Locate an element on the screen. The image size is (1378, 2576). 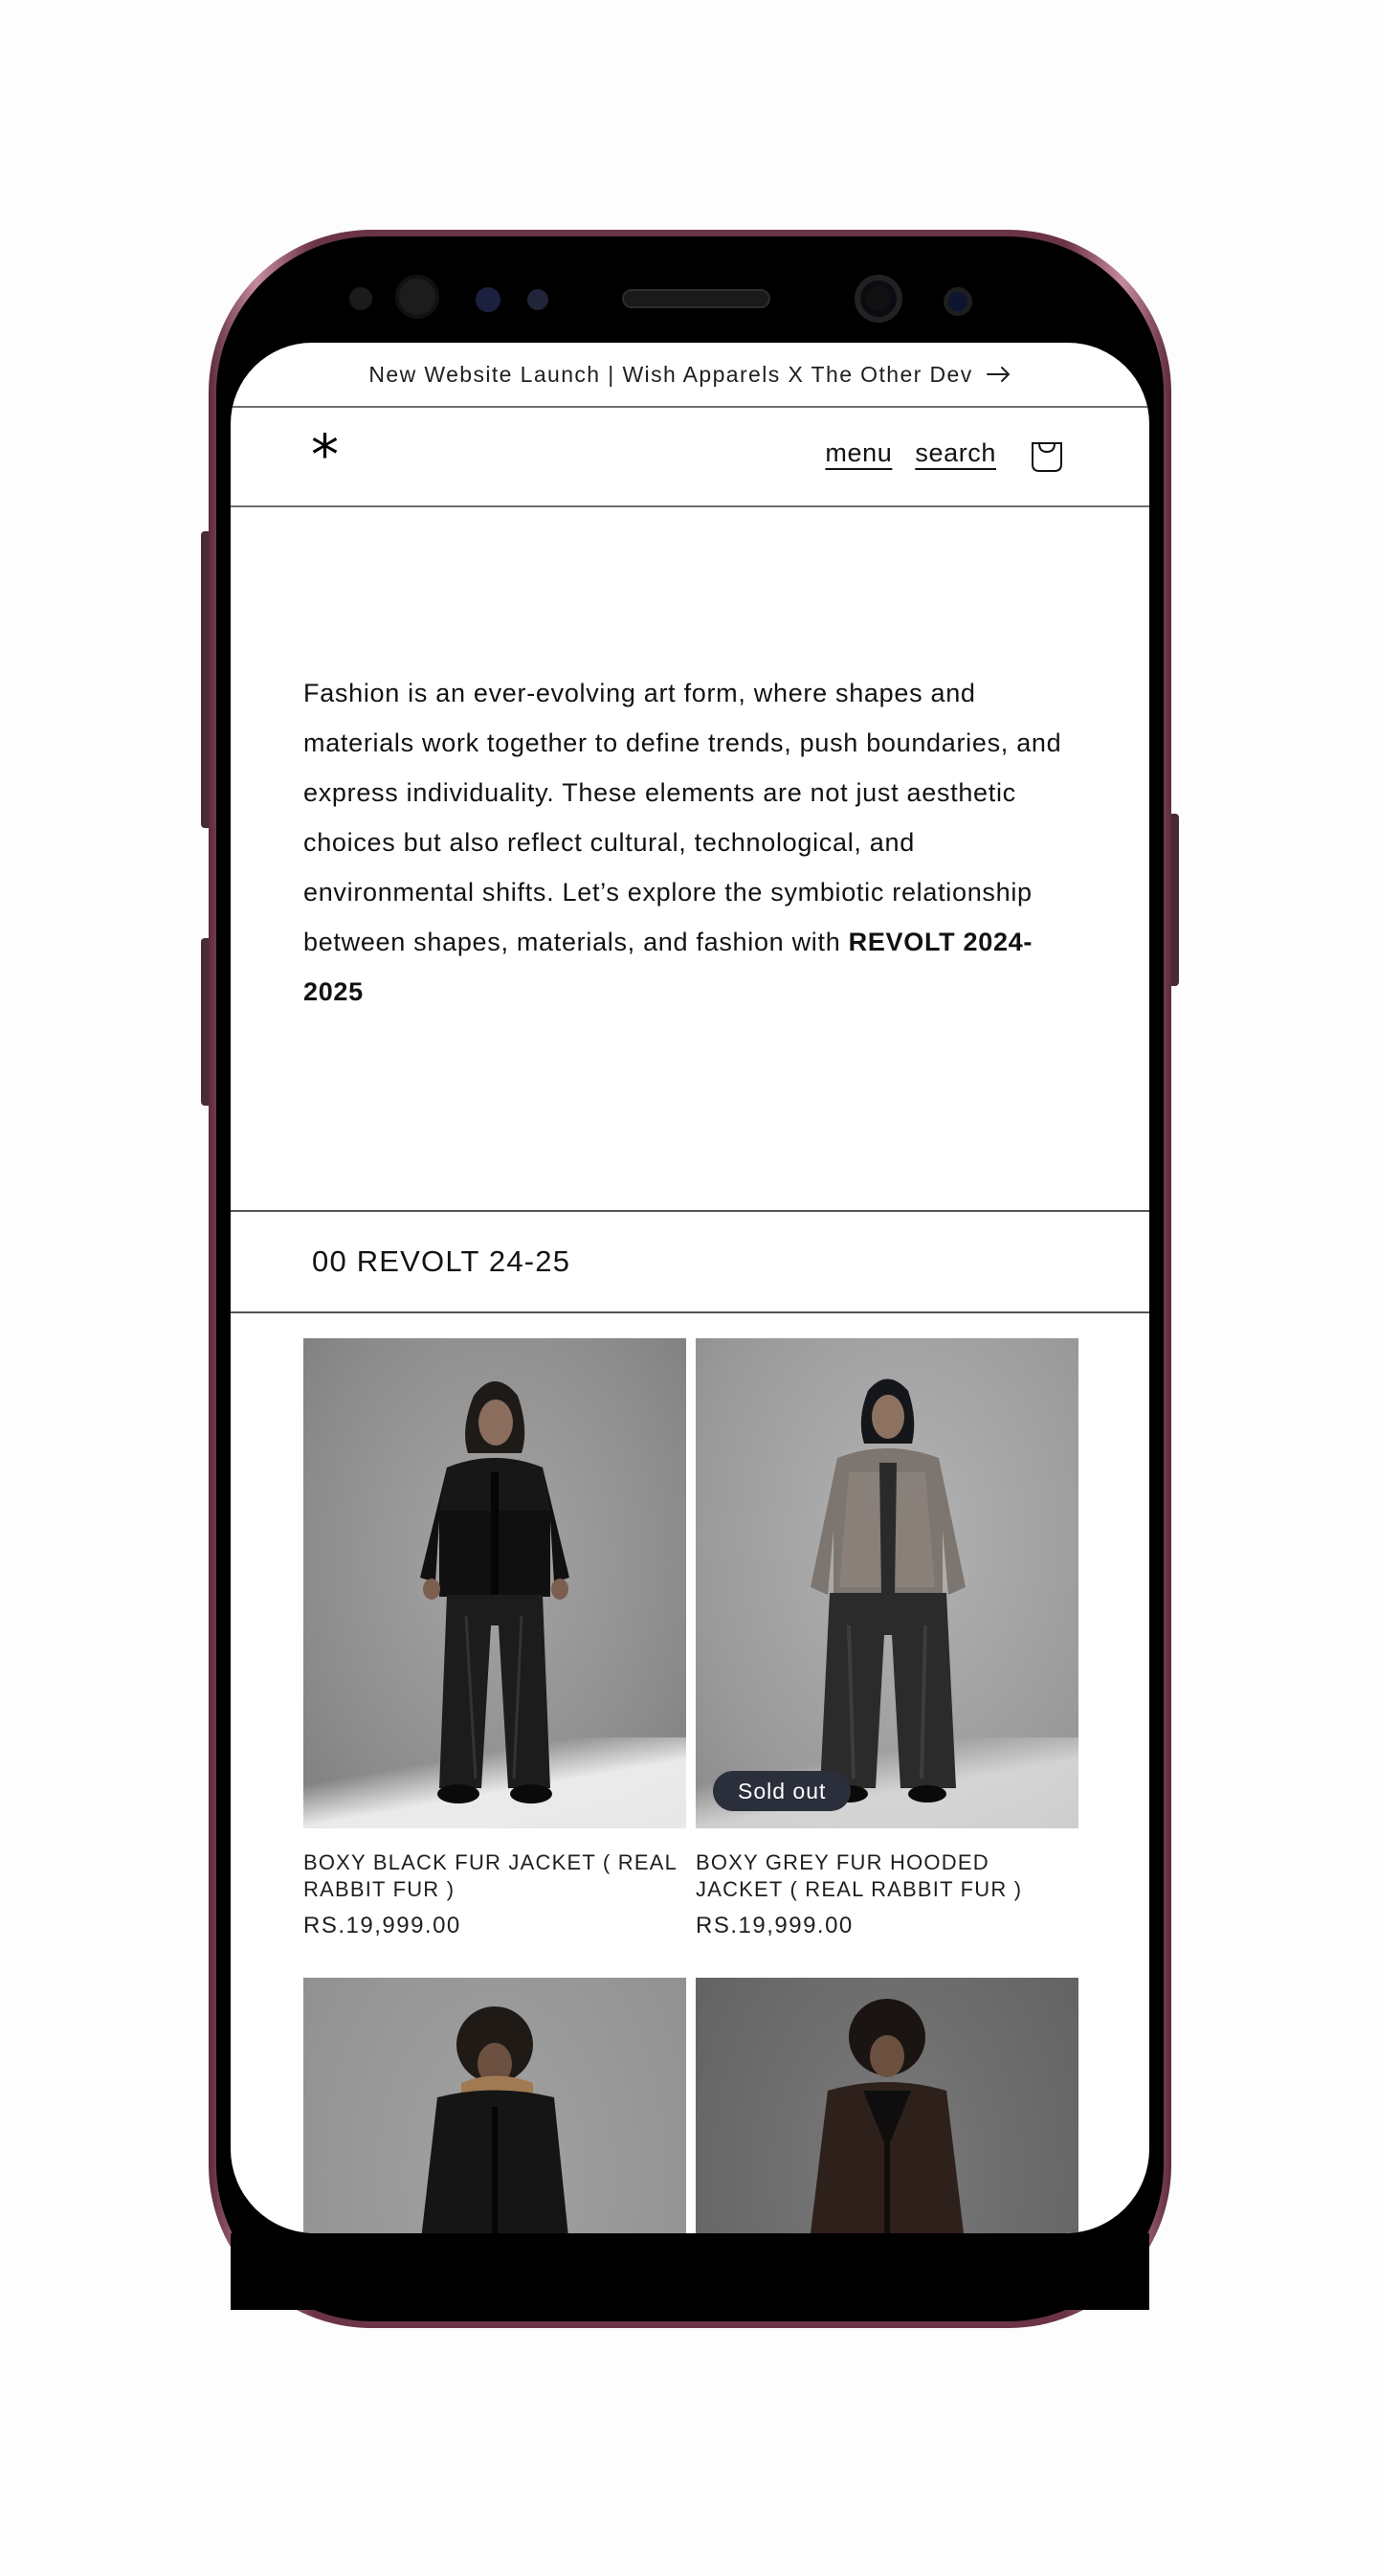
front-camera is located at coordinates (879, 299).